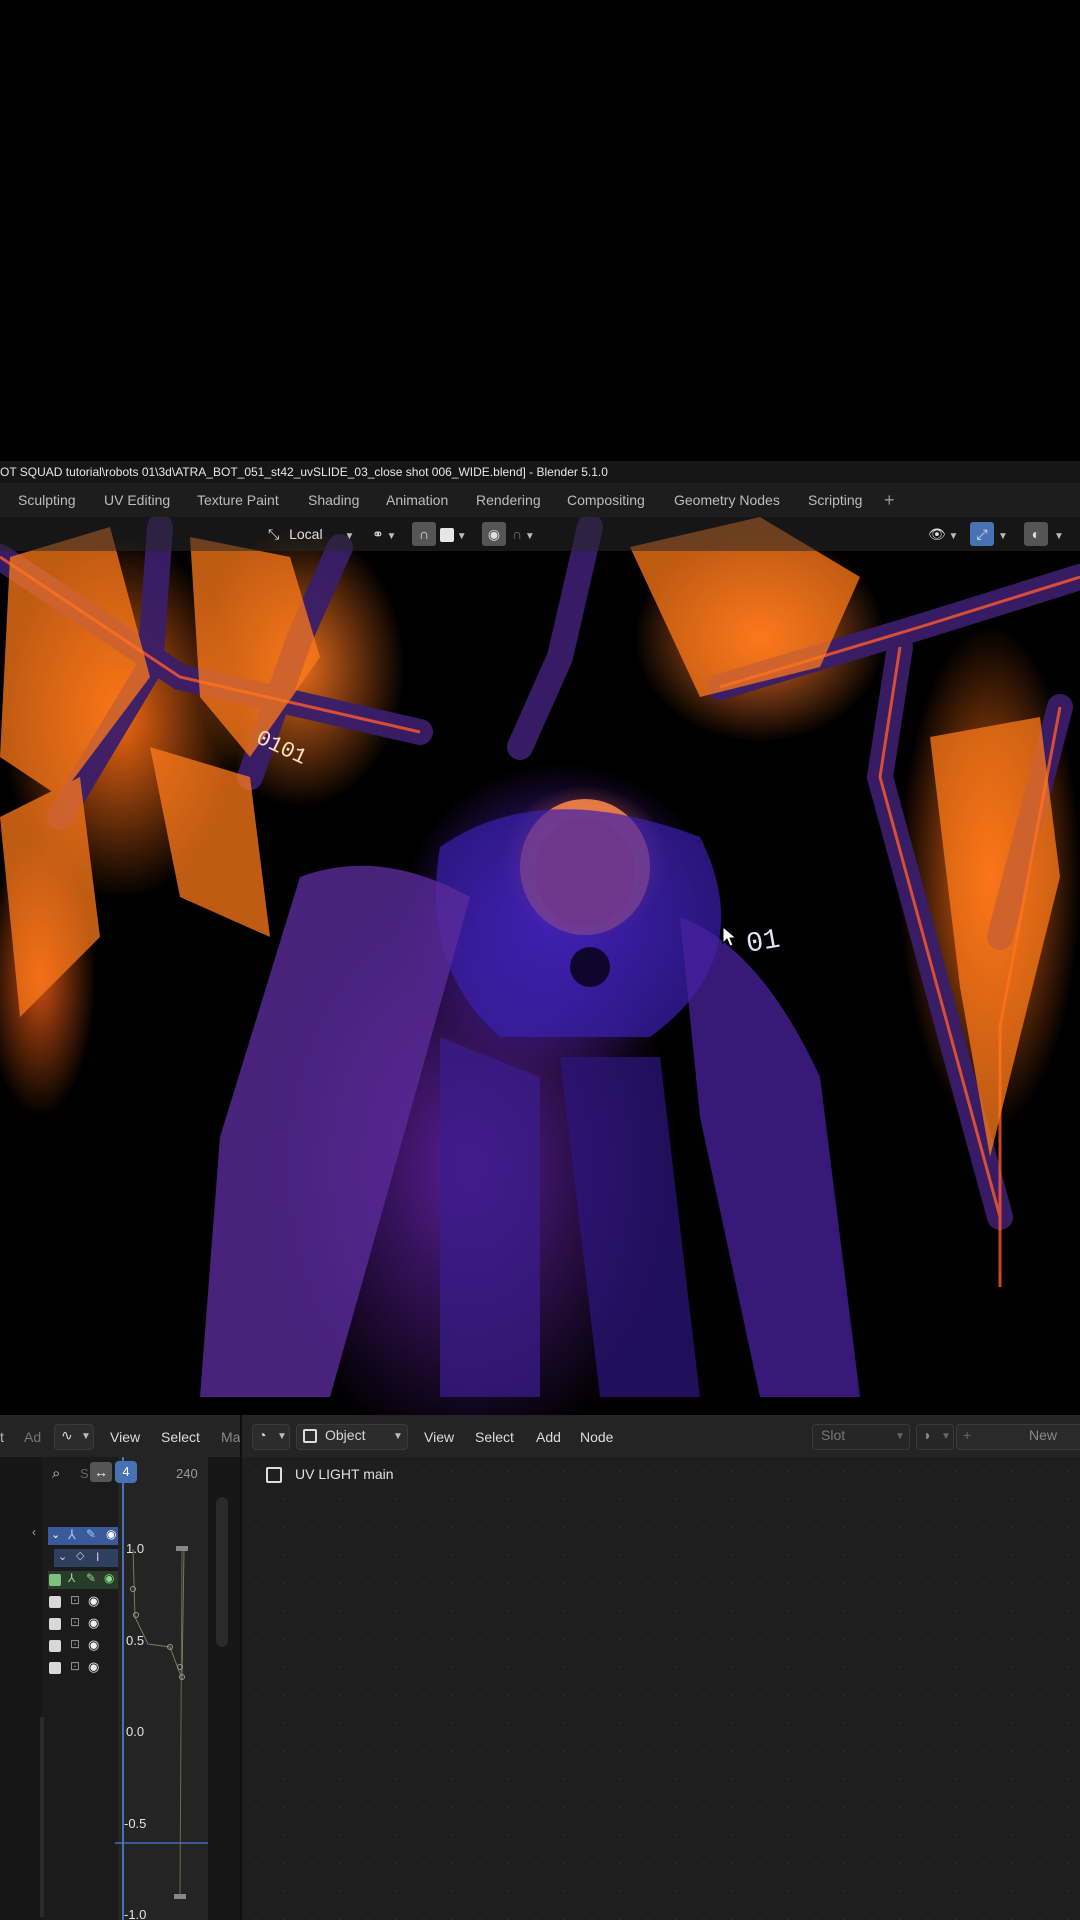  I want to click on new-material-button: + New, so click(1018, 1437).